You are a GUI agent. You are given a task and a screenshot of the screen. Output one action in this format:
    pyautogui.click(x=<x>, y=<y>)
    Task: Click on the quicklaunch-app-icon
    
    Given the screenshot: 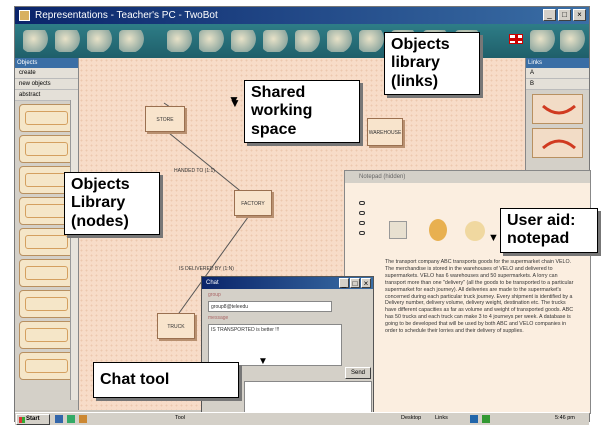 What is the action you would take?
    pyautogui.click(x=83, y=419)
    